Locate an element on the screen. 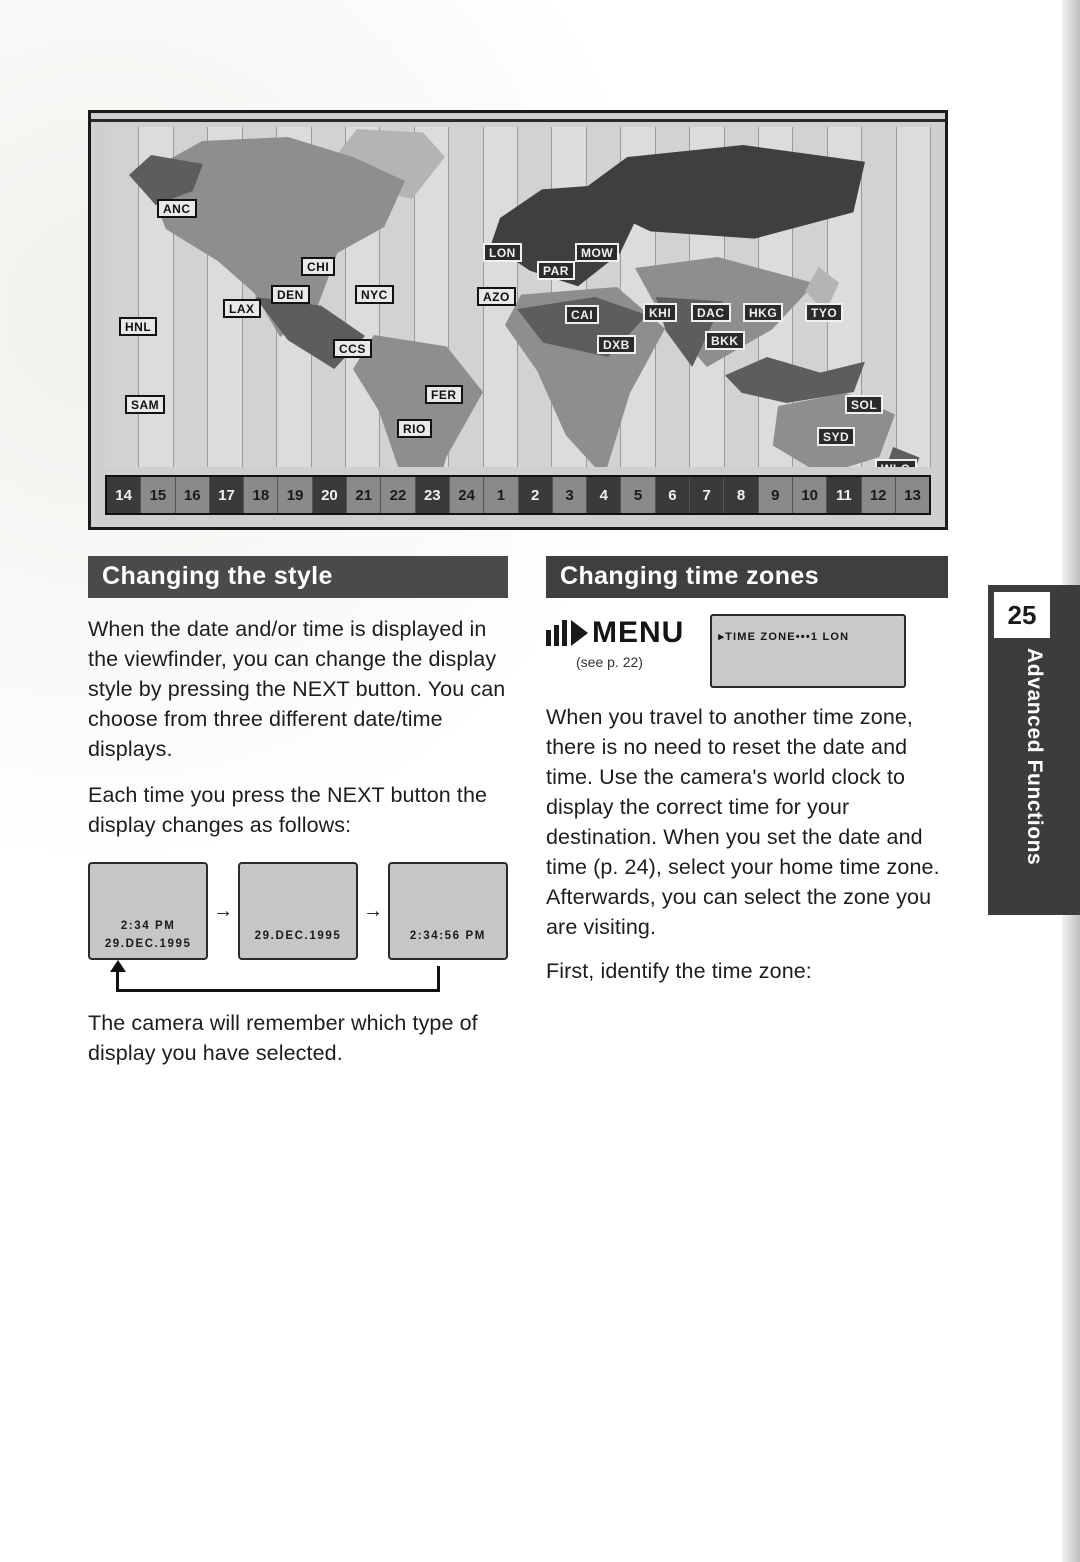  map-hour-cell: 8 is located at coordinates (741, 495).